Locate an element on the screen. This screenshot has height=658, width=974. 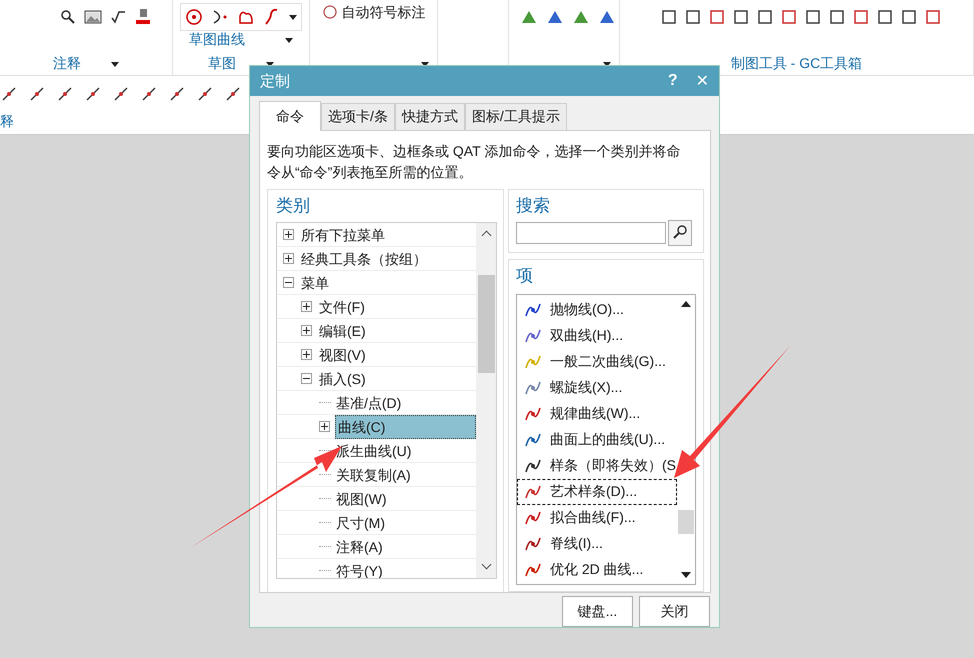
scroll-up-icon is located at coordinates (686, 304).